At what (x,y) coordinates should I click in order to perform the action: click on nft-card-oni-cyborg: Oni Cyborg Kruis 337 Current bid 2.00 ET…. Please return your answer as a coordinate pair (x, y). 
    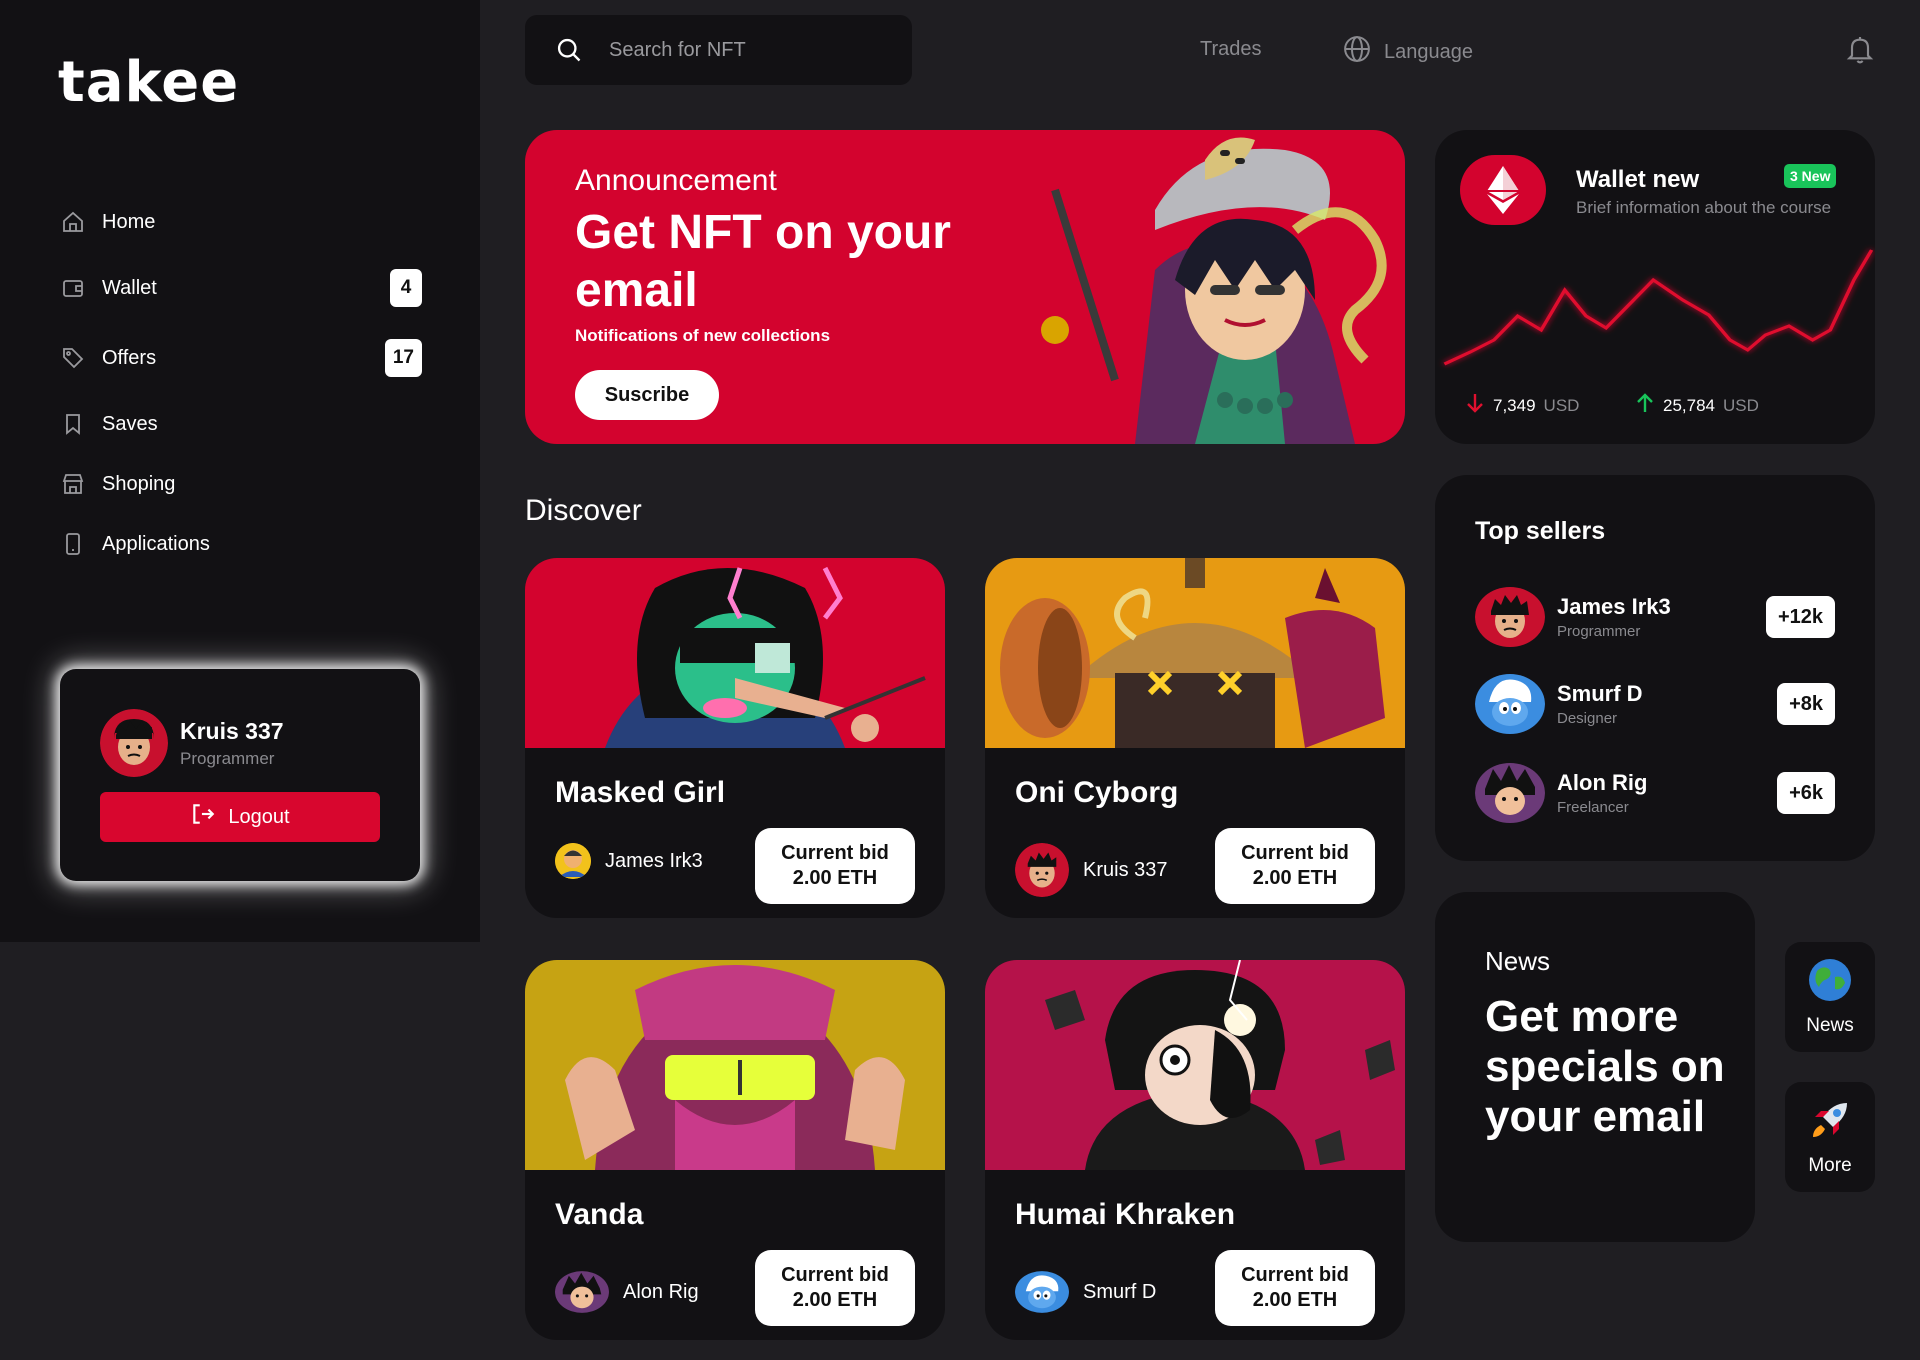
    Looking at the image, I should click on (1195, 738).